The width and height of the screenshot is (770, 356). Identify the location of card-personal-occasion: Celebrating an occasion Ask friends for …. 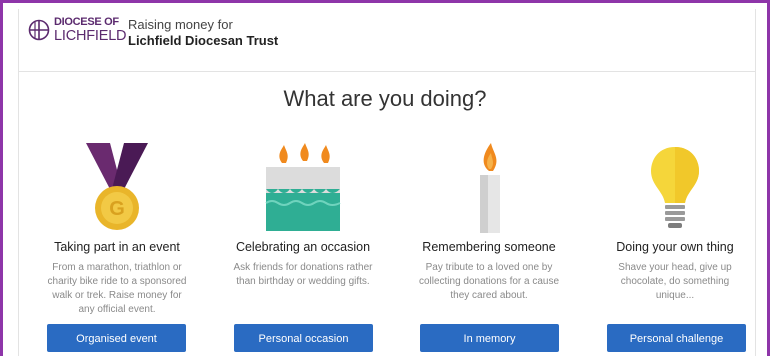
(303, 213).